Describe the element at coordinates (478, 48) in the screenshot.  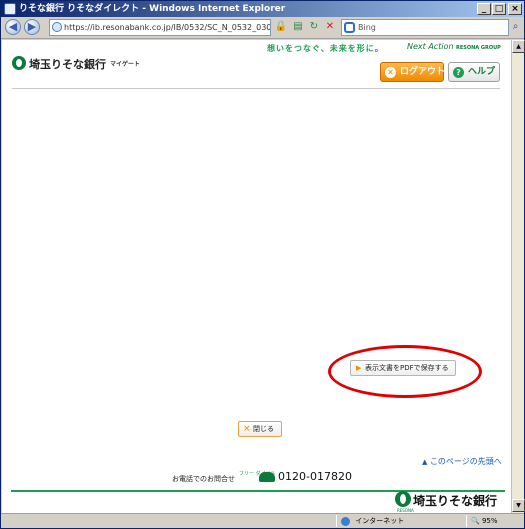
I see `resona-group-label: RESONA GROUP` at that location.